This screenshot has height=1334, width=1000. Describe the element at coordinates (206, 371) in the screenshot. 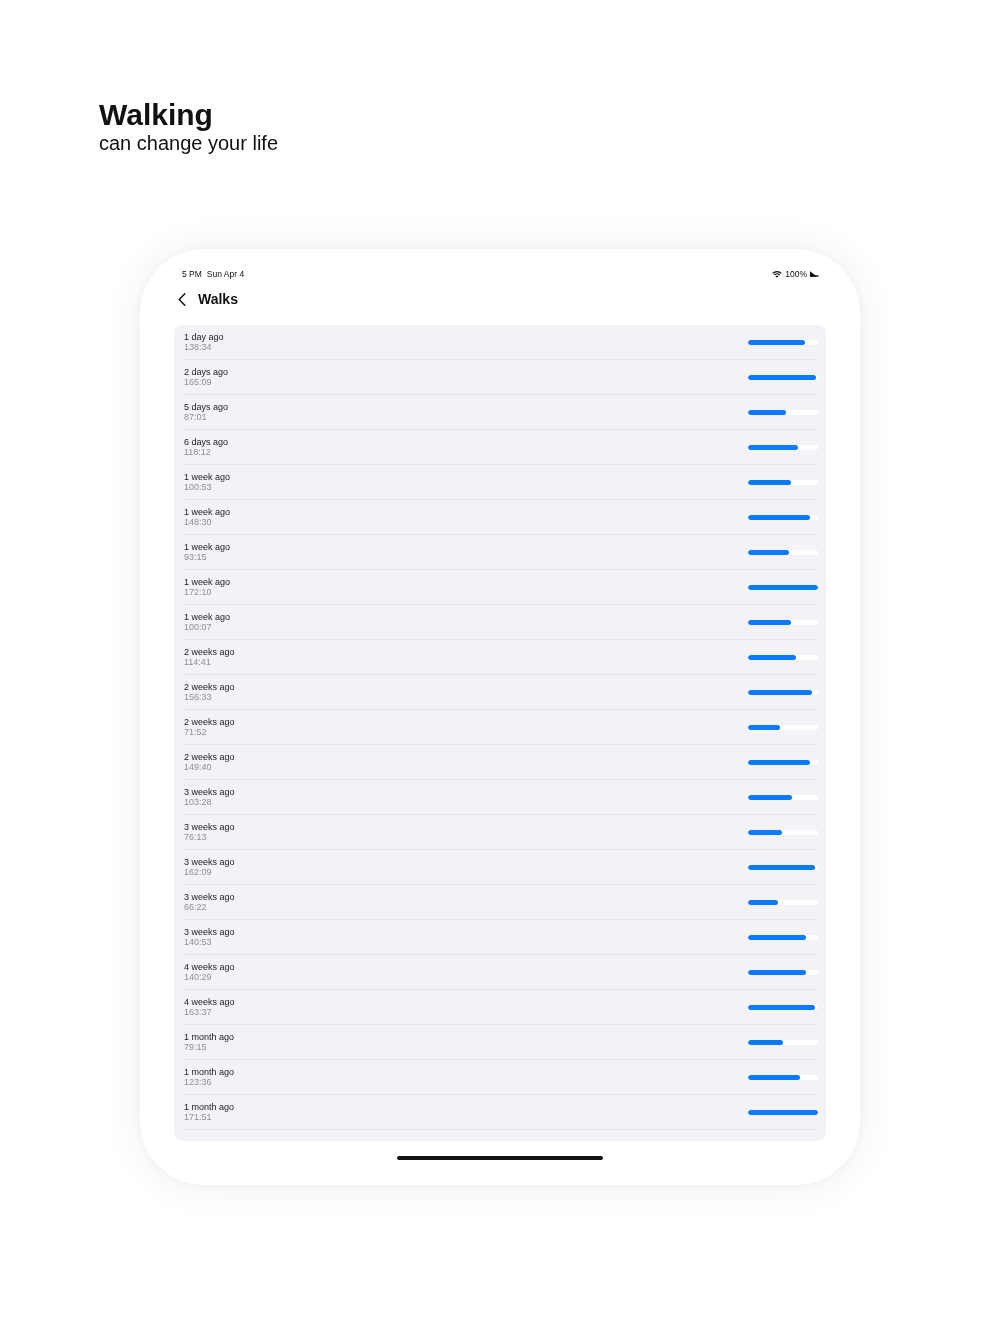

I see `walk-date: 2 days ago` at that location.